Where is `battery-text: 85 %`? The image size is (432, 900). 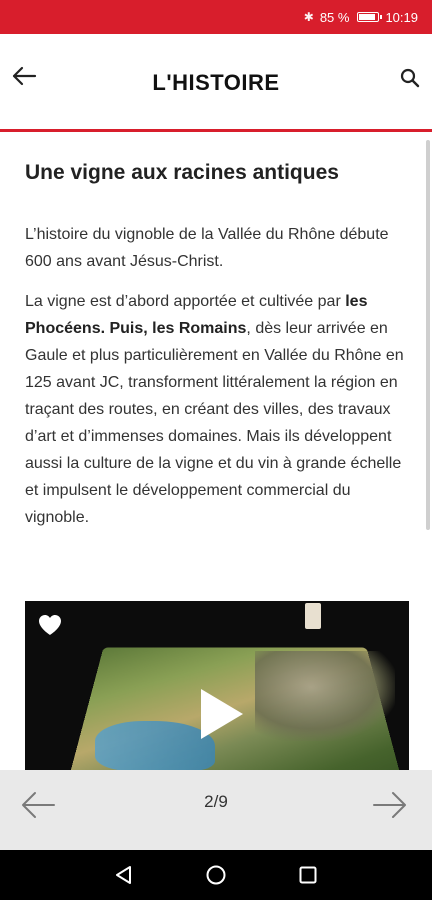 battery-text: 85 % is located at coordinates (334, 17).